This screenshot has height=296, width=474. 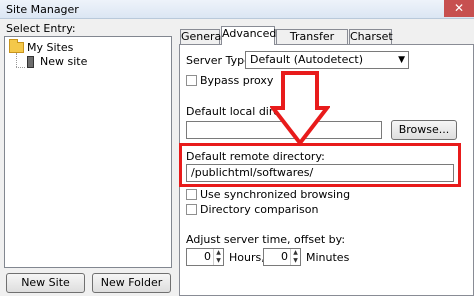 I want to click on tab-transfer-settings: Transfer Settings, so click(x=312, y=43).